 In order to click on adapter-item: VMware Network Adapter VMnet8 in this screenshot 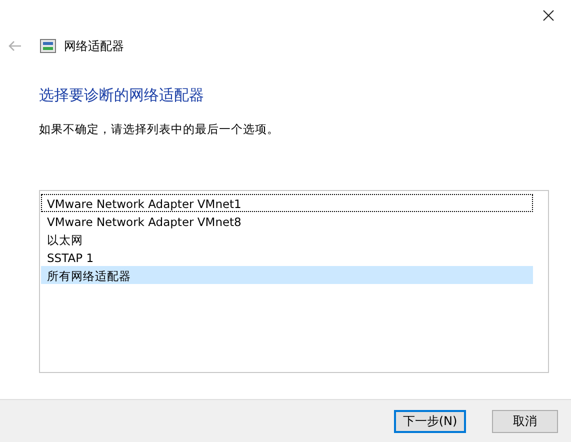, I will do `click(287, 221)`.